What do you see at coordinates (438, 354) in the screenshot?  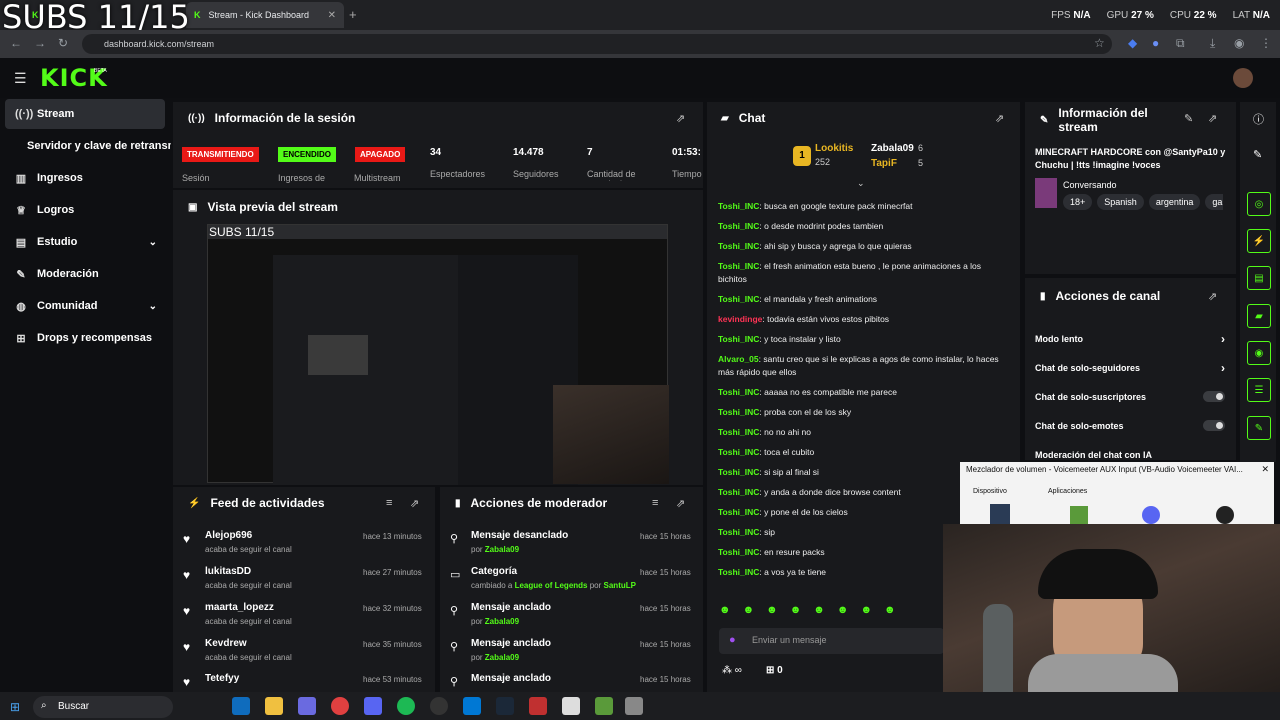 I see `stream-preview-video: SUBS 11/15` at bounding box center [438, 354].